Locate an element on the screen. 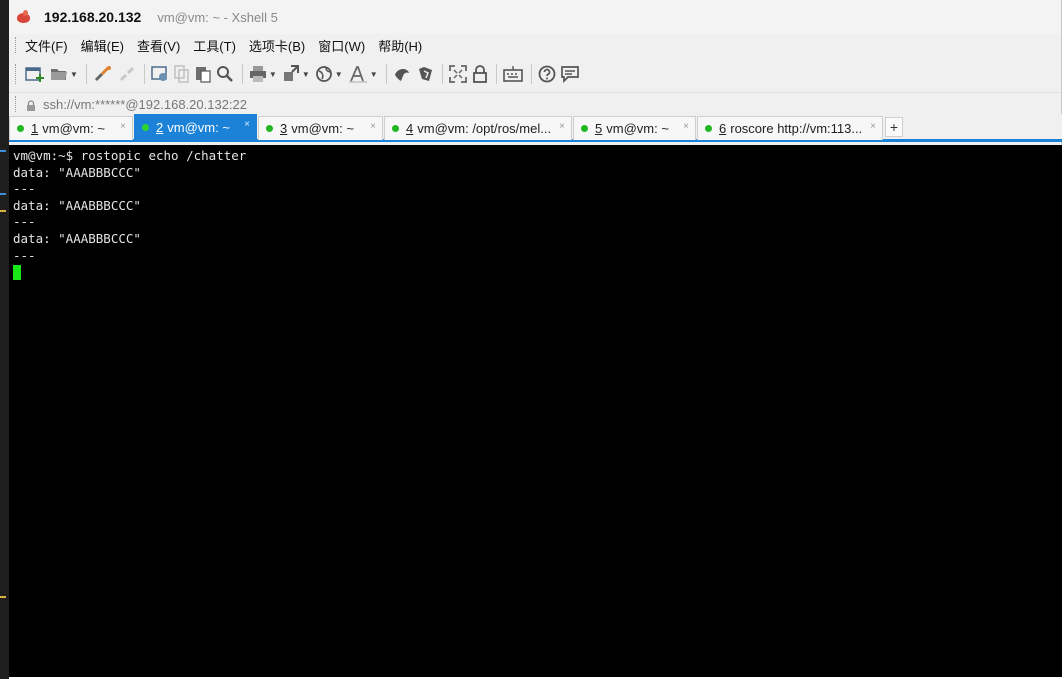  encoding-button: ▼ is located at coordinates (329, 74).